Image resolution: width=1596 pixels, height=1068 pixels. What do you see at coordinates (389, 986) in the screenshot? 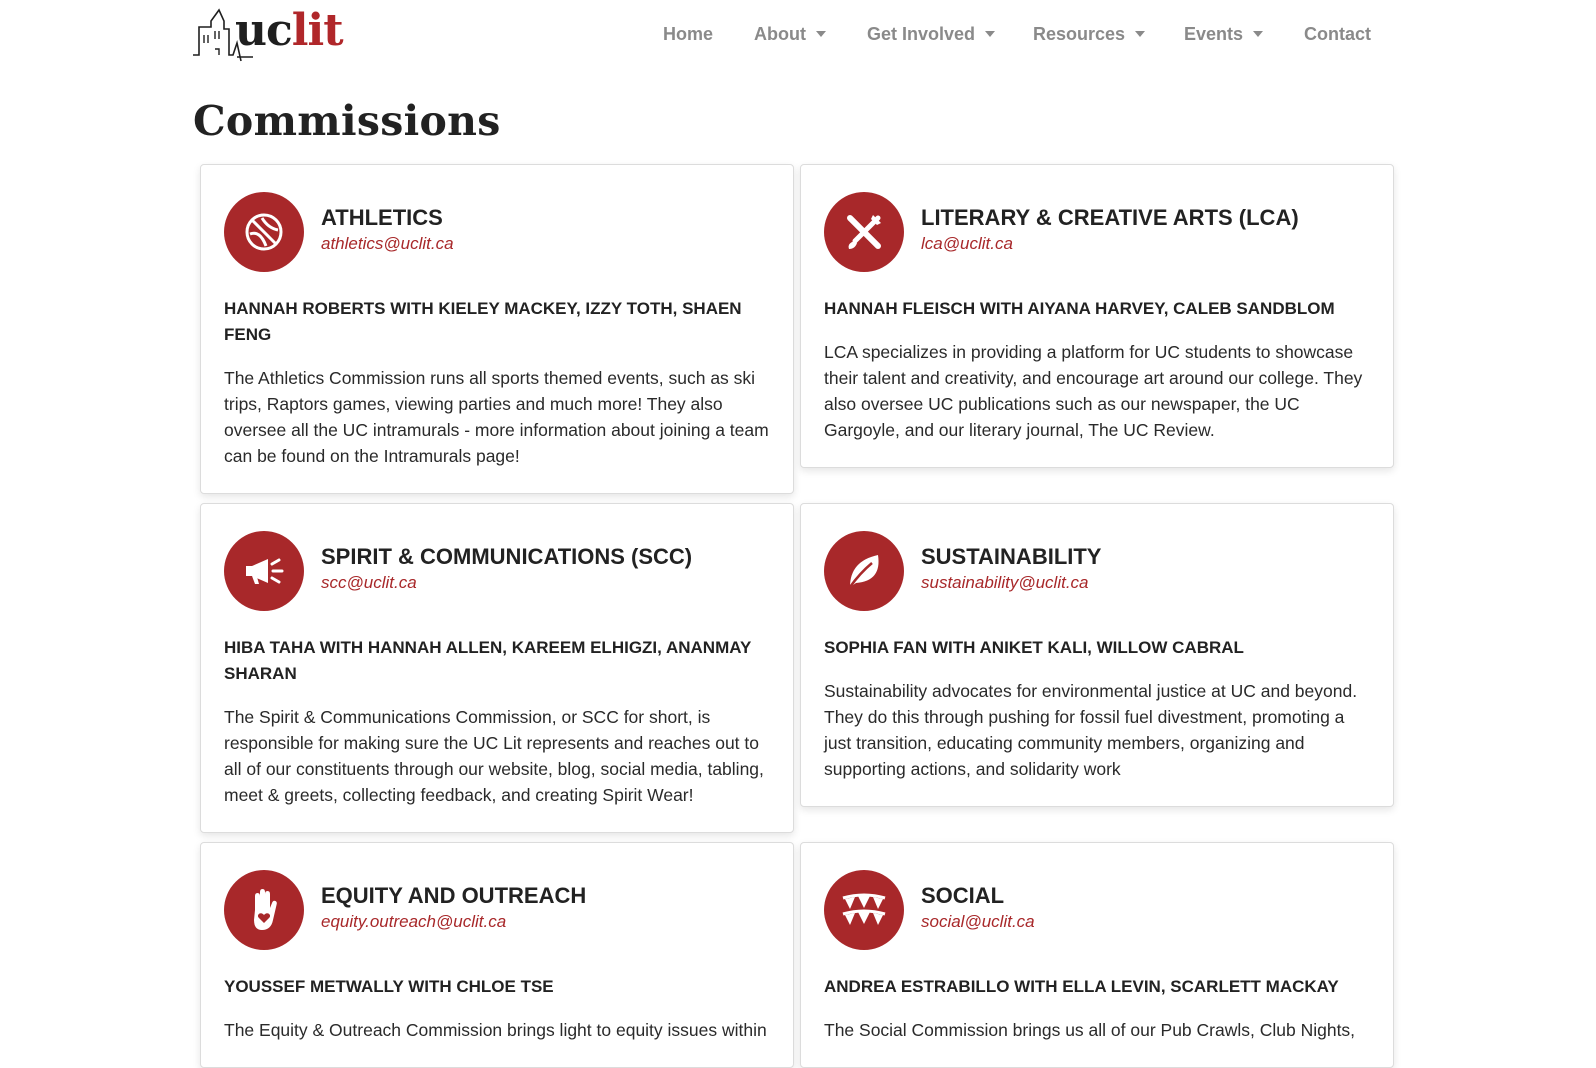
I see `card-members: YOUSSEF METWALLY WITH CHLOE TSE` at bounding box center [389, 986].